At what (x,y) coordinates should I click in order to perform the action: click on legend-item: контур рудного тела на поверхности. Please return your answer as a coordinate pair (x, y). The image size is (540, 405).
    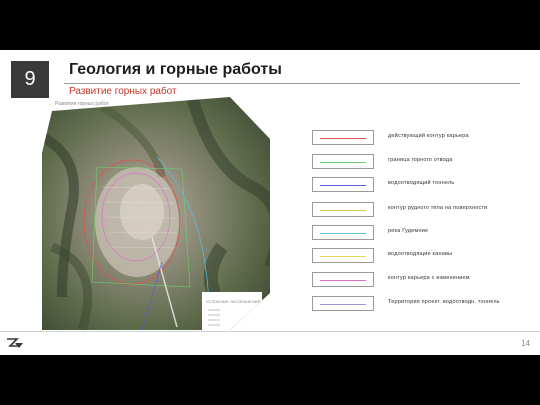
    Looking at the image, I should click on (412, 210).